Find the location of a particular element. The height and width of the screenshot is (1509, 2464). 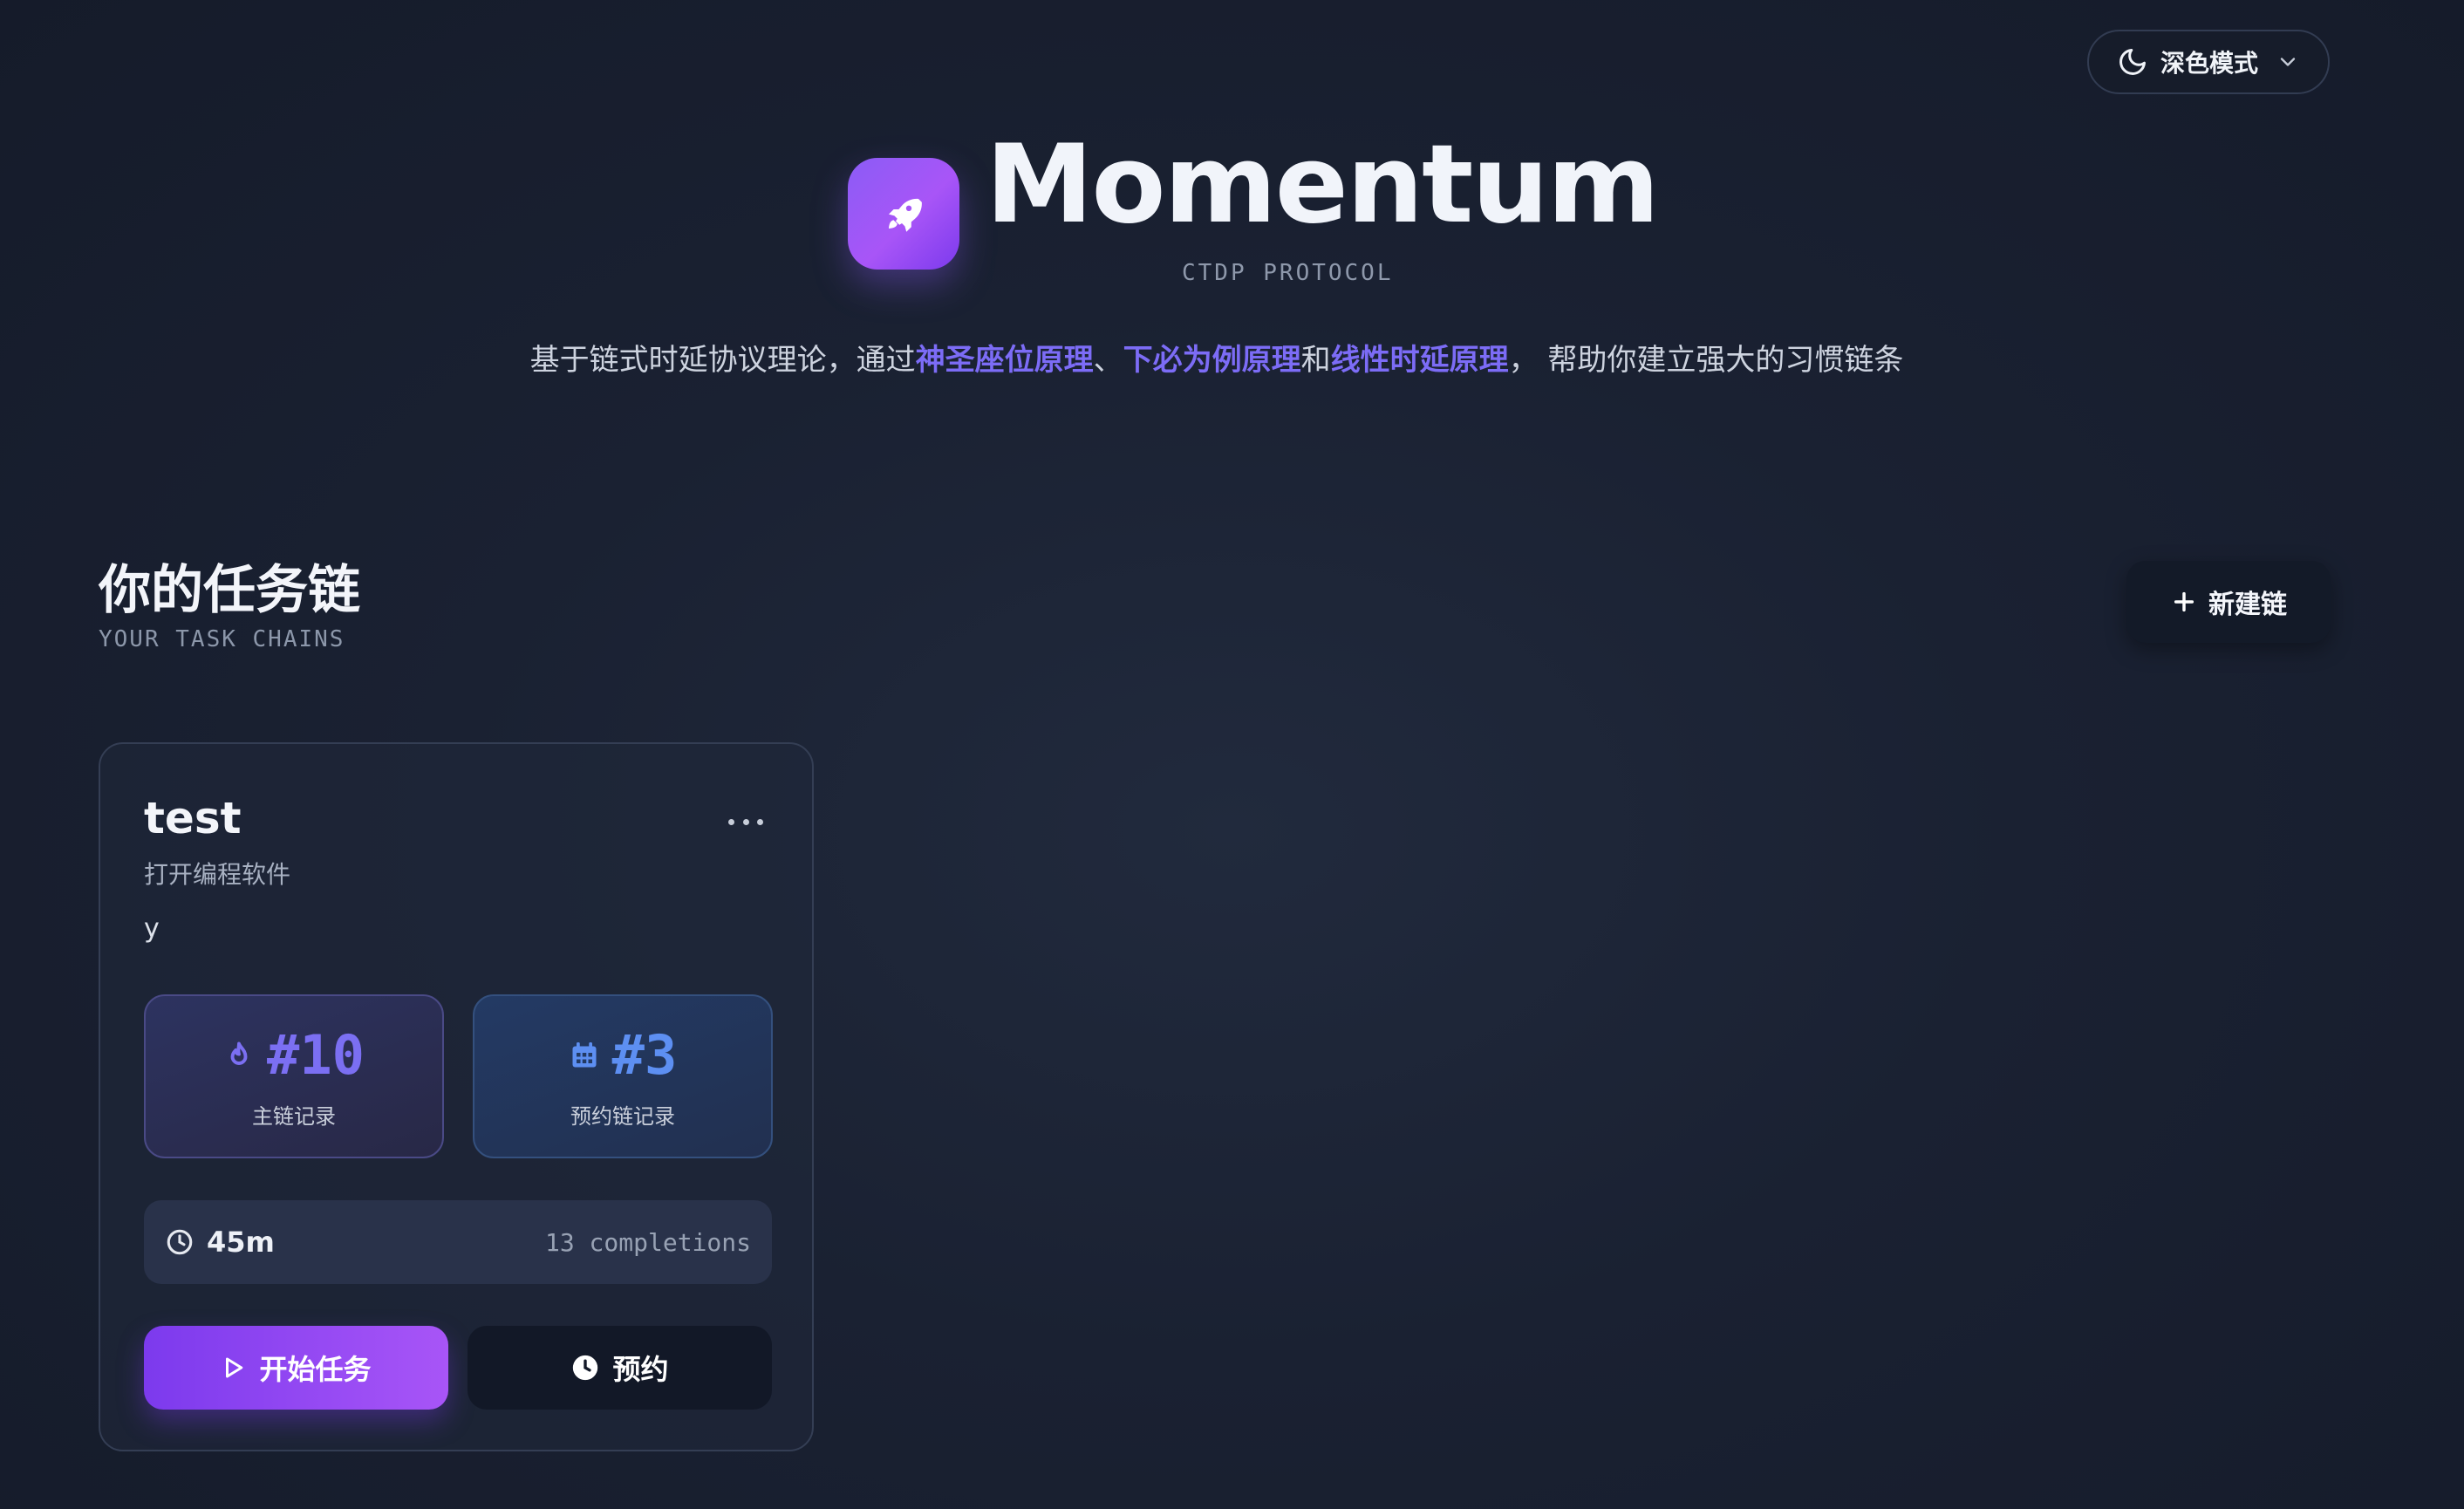

new-chain-button: 新建链 is located at coordinates (2228, 602).